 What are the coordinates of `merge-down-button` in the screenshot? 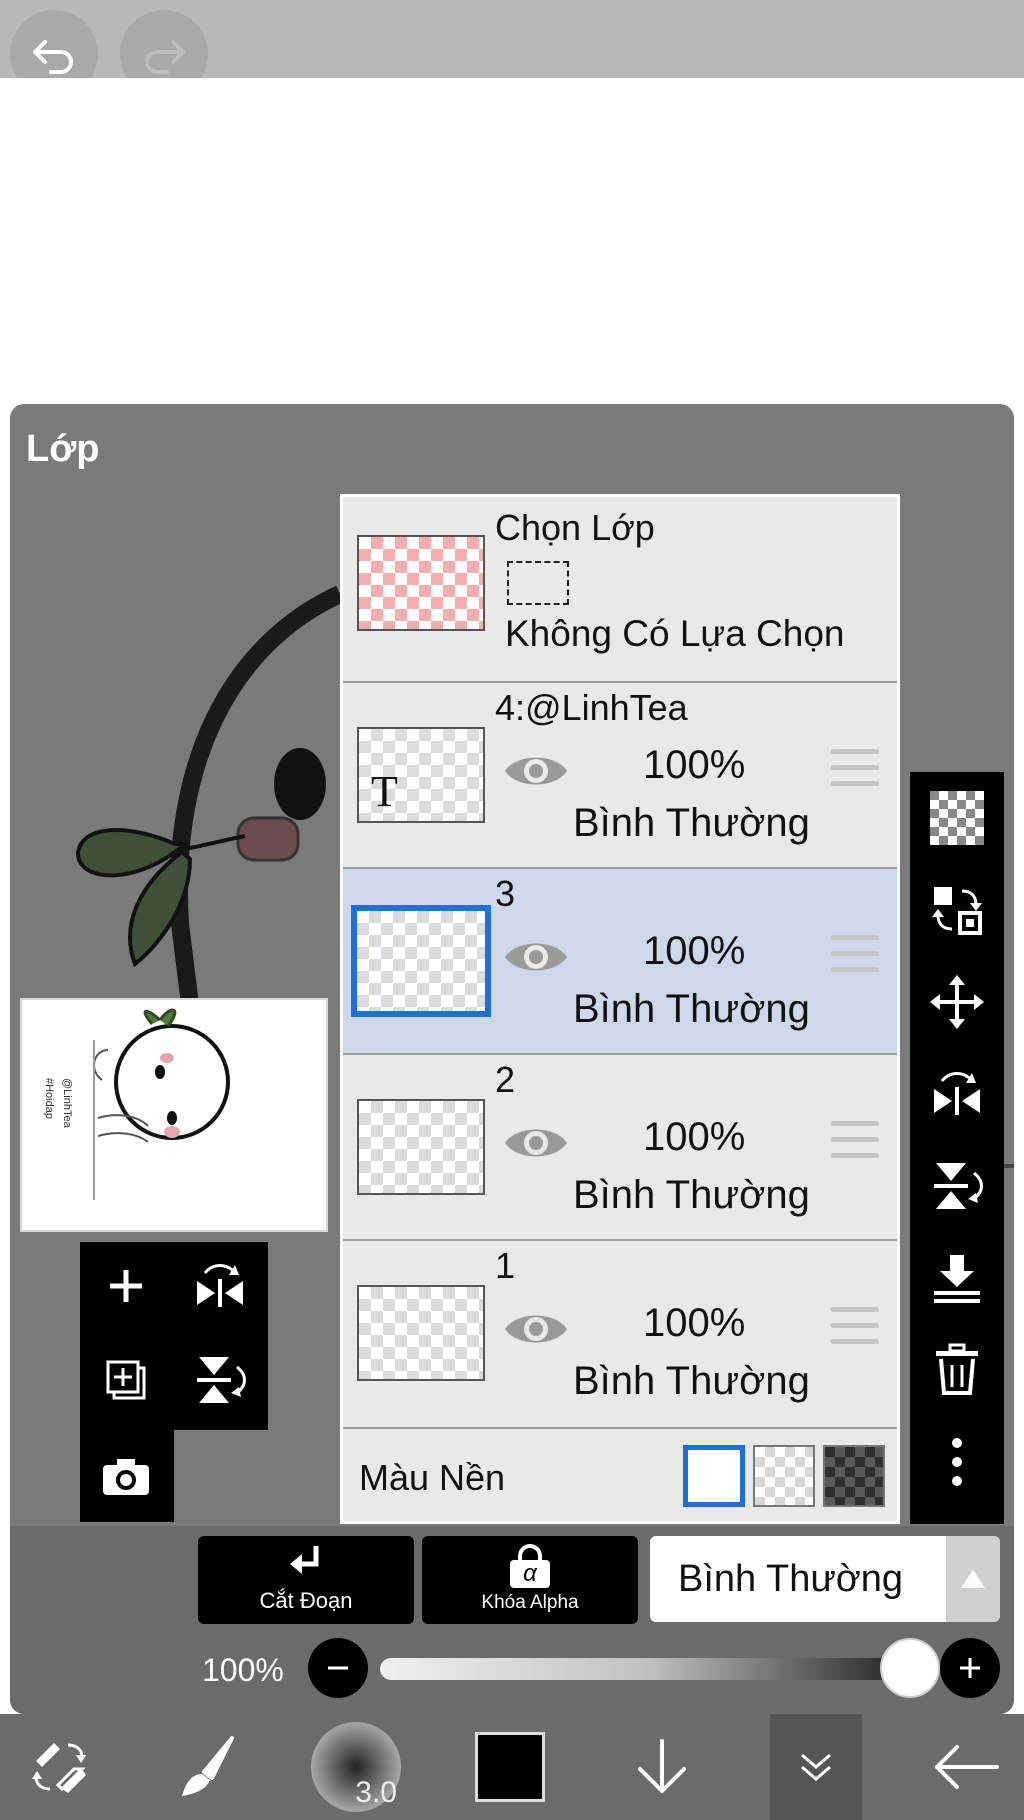 It's located at (957, 1278).